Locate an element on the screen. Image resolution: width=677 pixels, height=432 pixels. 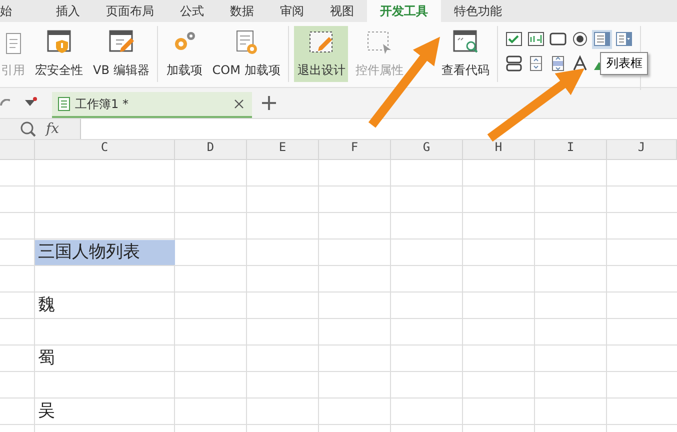
spreadsheet-icon is located at coordinates (64, 104).